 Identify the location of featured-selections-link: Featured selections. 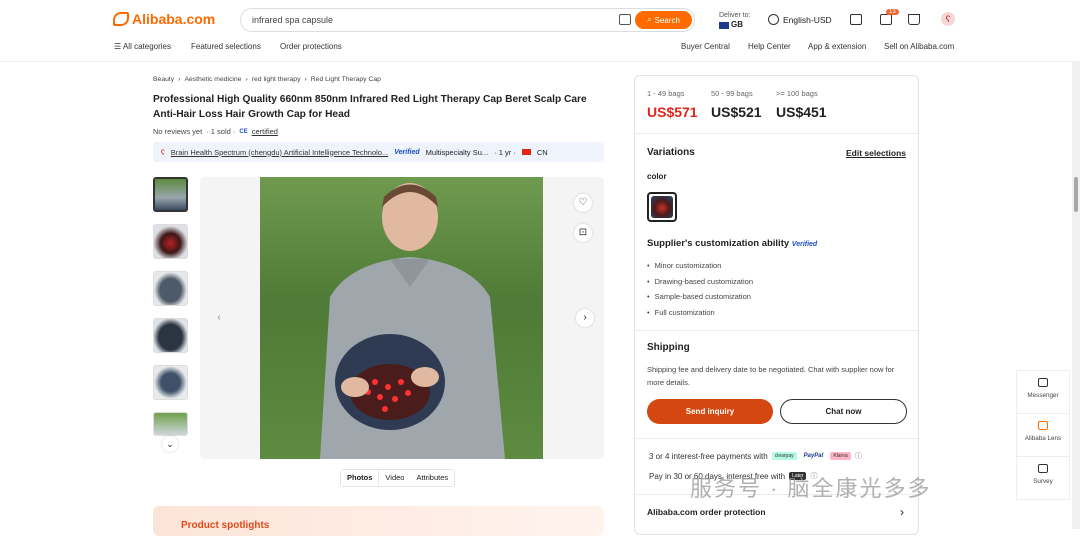
(226, 46).